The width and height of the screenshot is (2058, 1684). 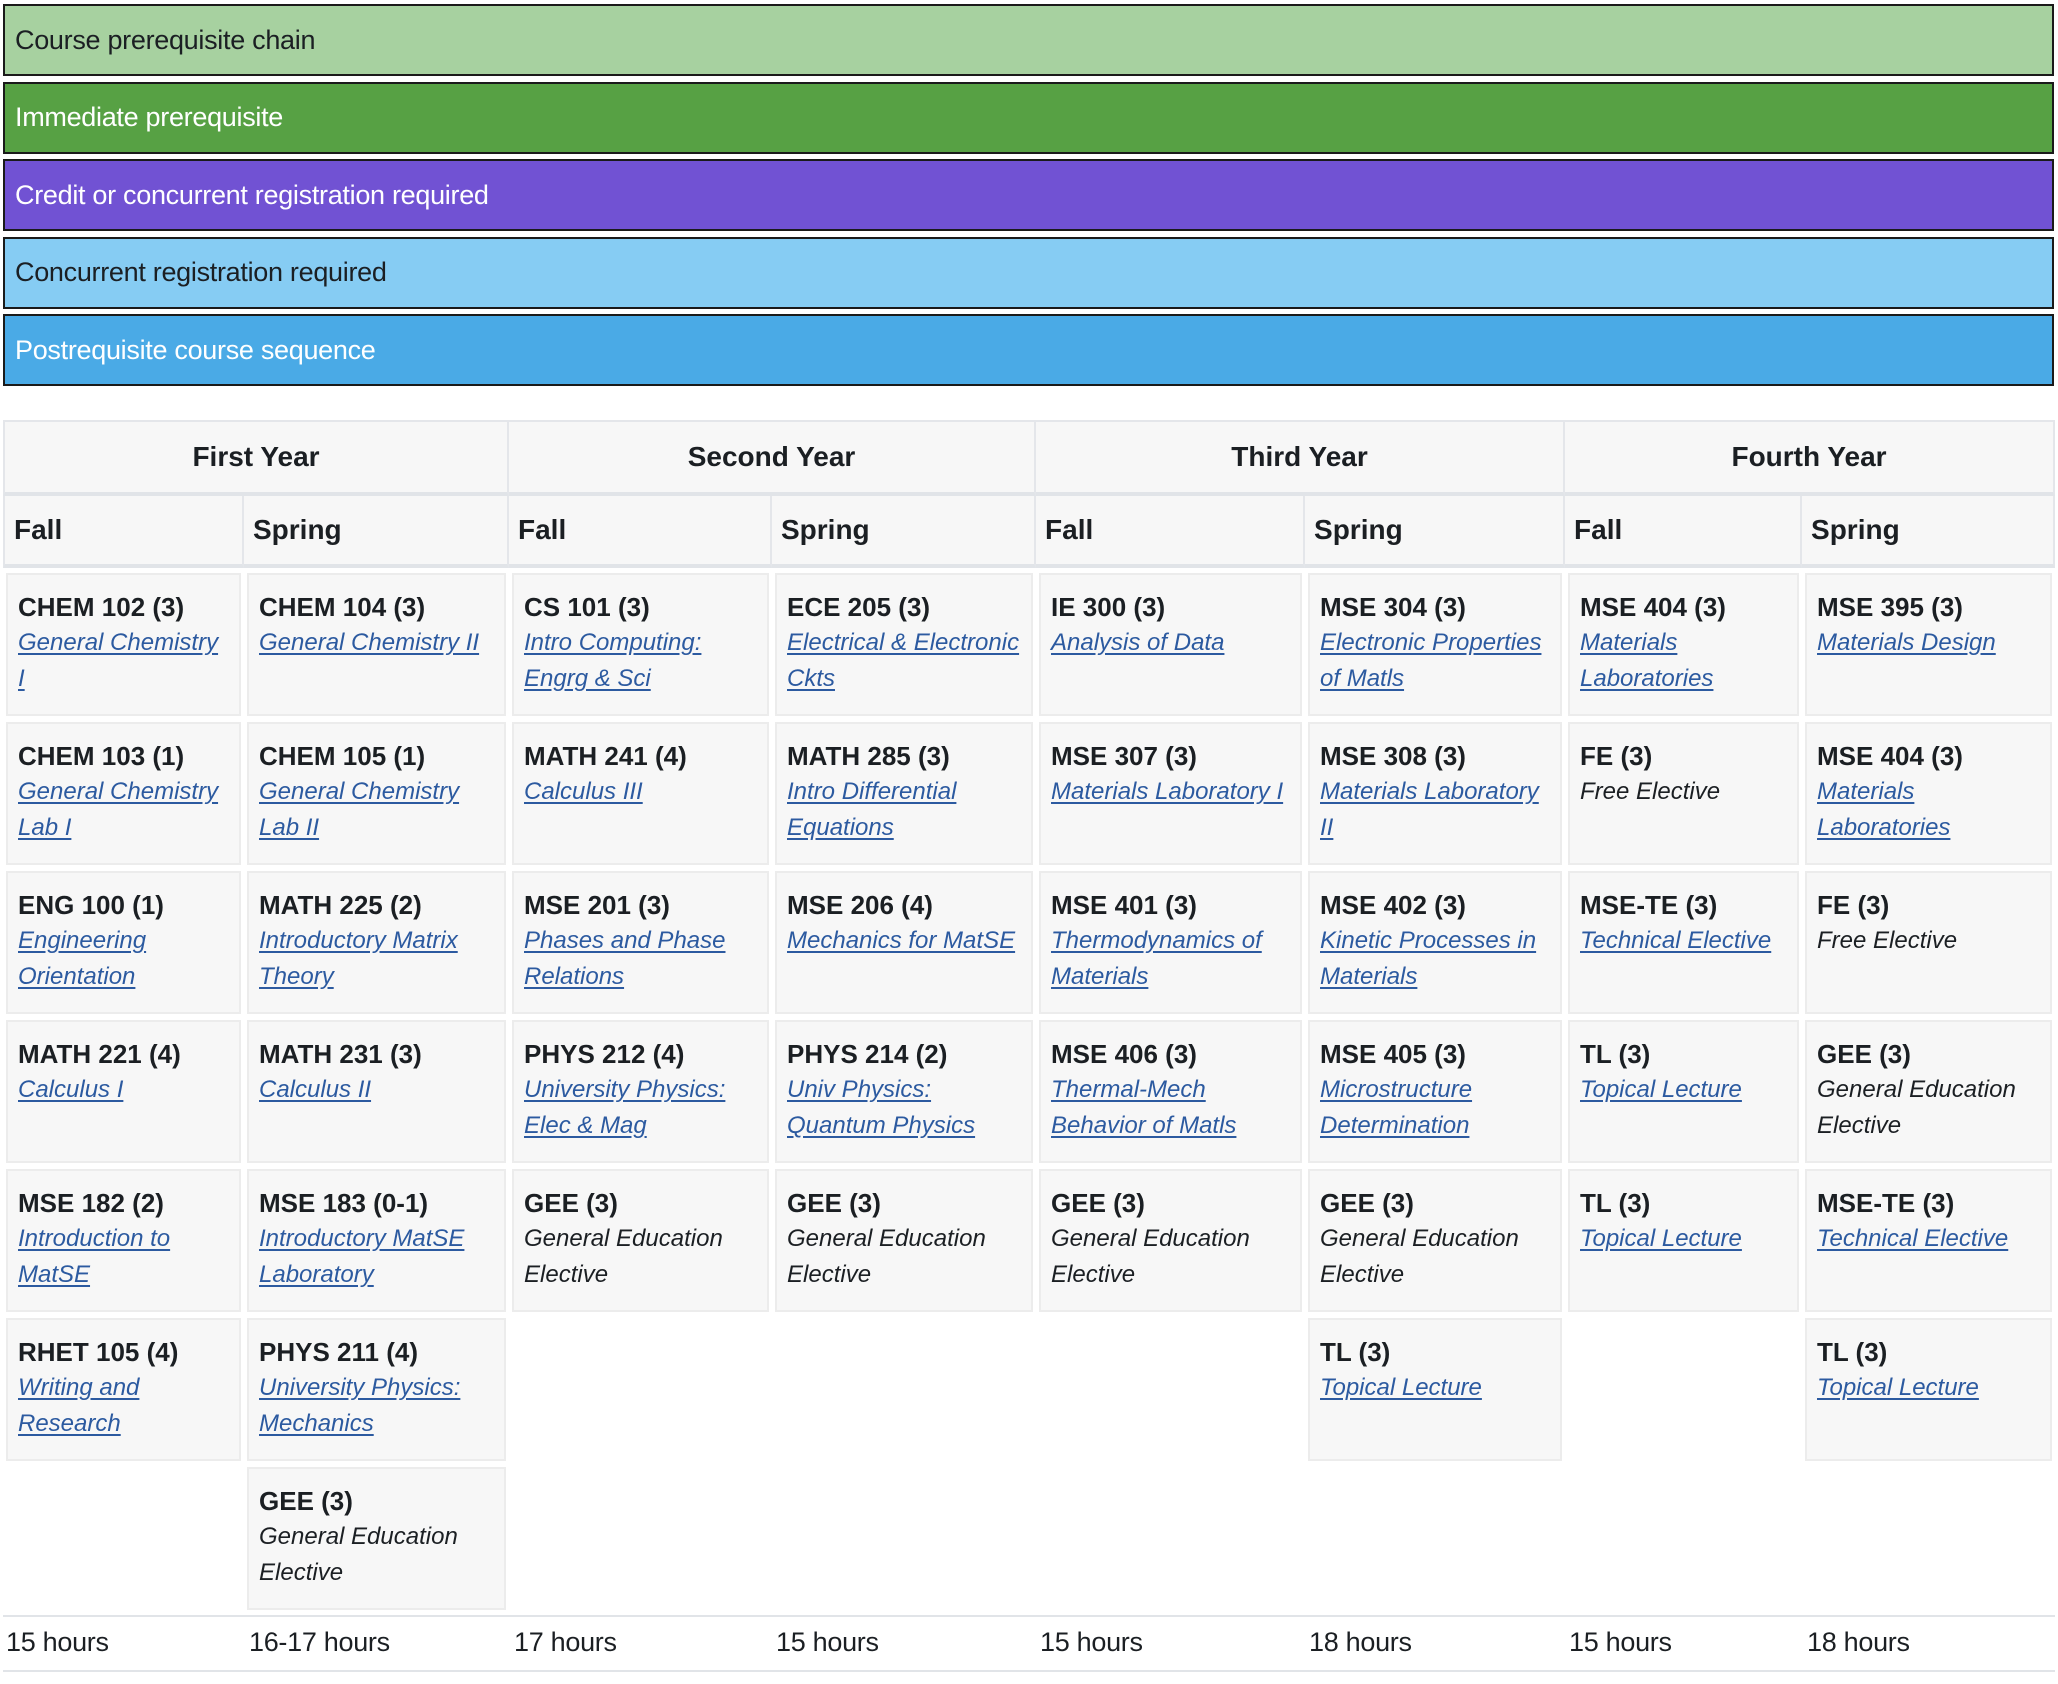 I want to click on course-slot: MSE 182 (2) Introduction to MatSE, so click(x=123, y=1240).